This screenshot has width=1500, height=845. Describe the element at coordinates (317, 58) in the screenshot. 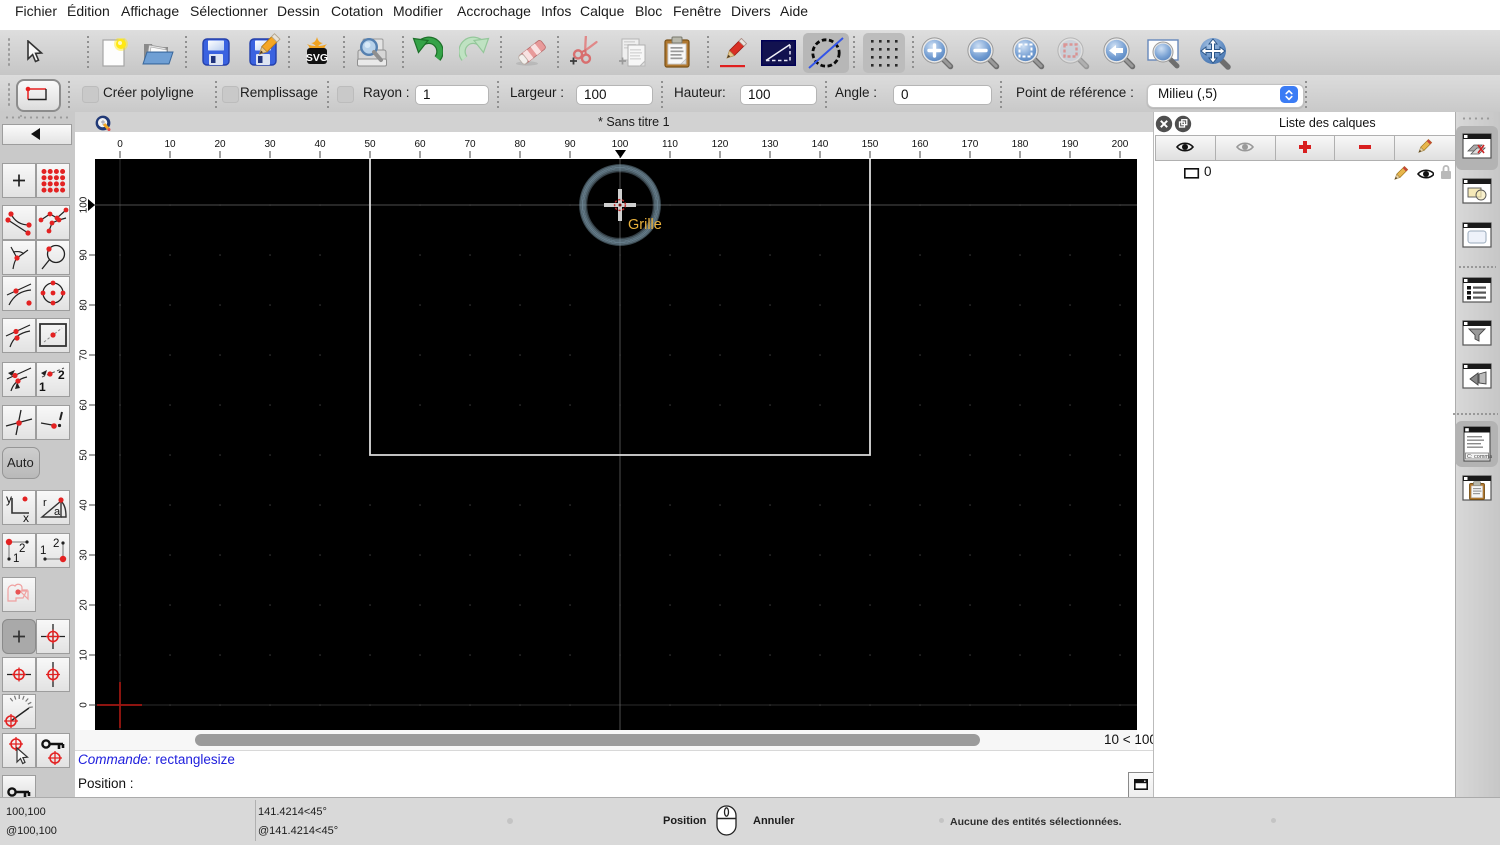

I see `svg-text: SVG` at that location.